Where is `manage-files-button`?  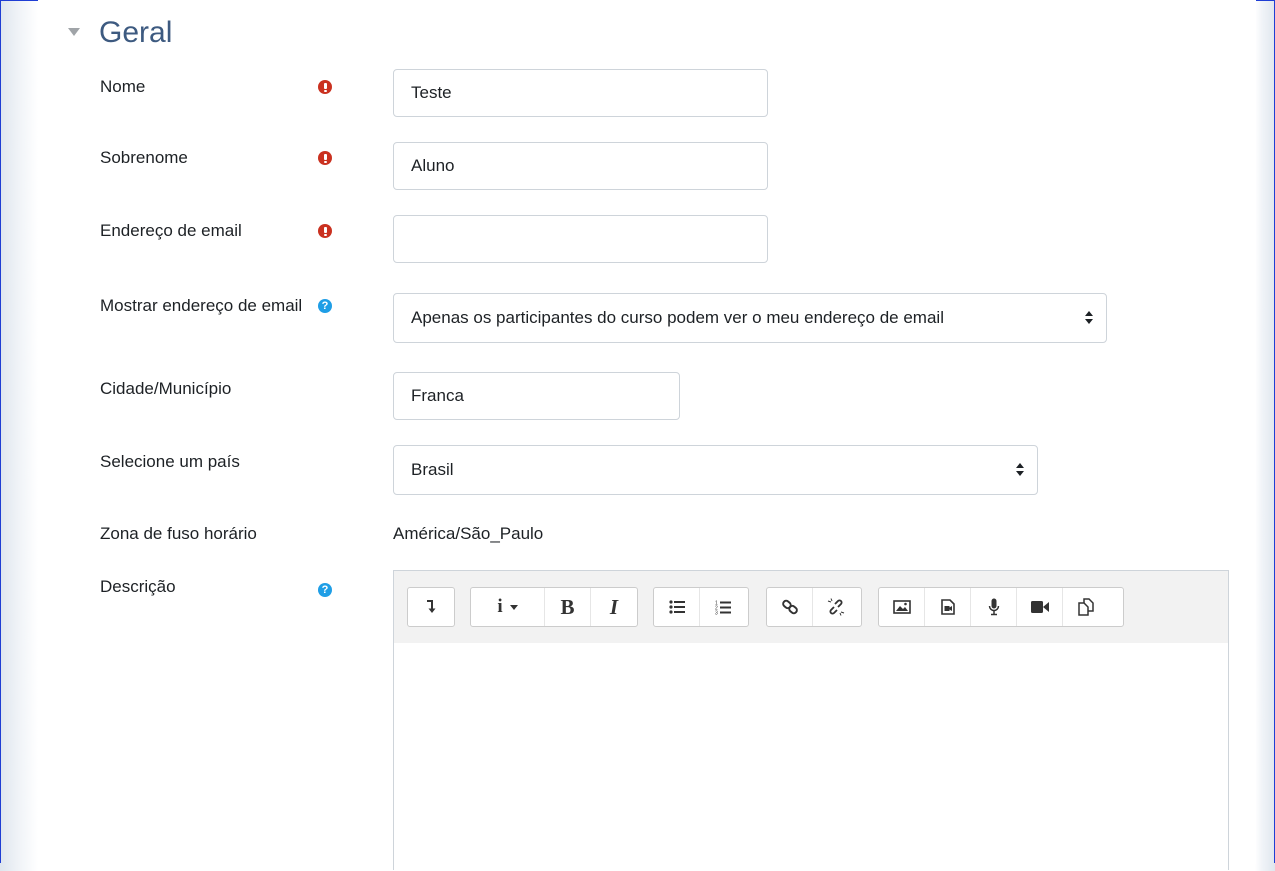
manage-files-button is located at coordinates (1086, 607).